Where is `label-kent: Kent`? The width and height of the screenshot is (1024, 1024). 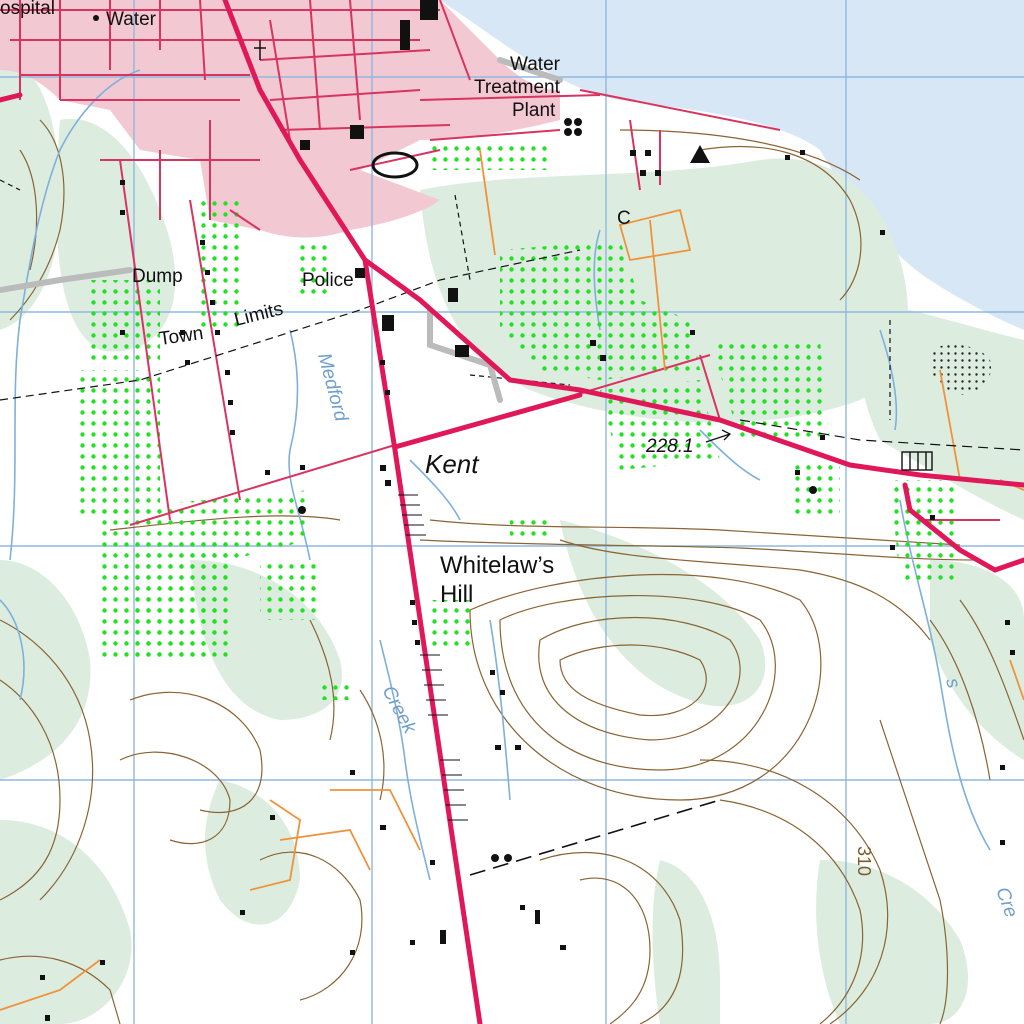 label-kent: Kent is located at coordinates (452, 464).